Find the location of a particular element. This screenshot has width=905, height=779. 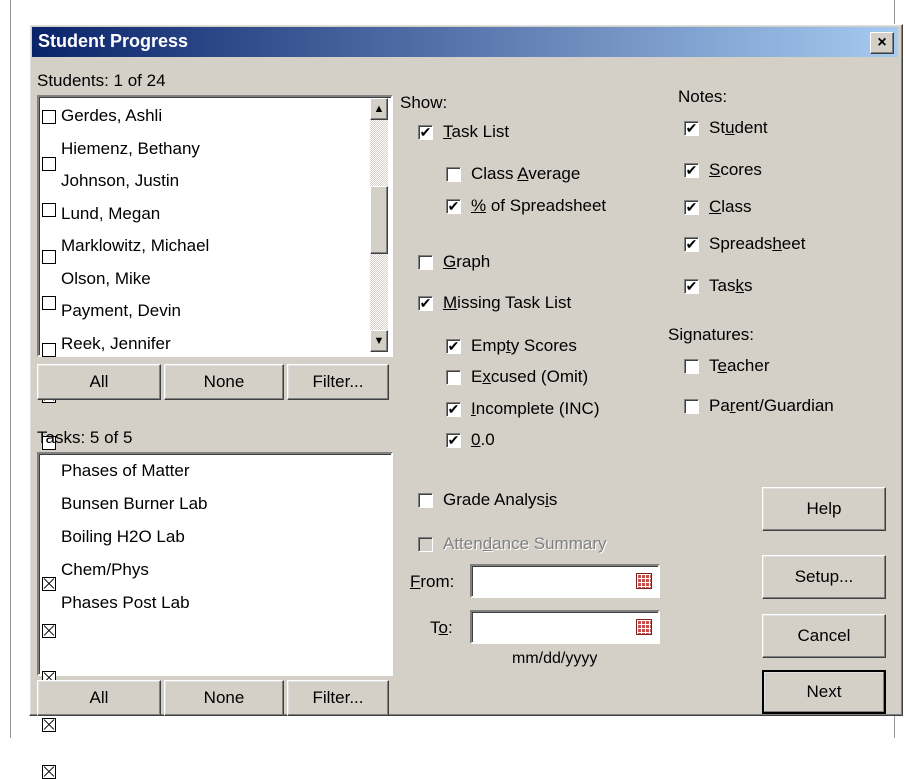

up-arrow-icon: ▲ is located at coordinates (379, 109).